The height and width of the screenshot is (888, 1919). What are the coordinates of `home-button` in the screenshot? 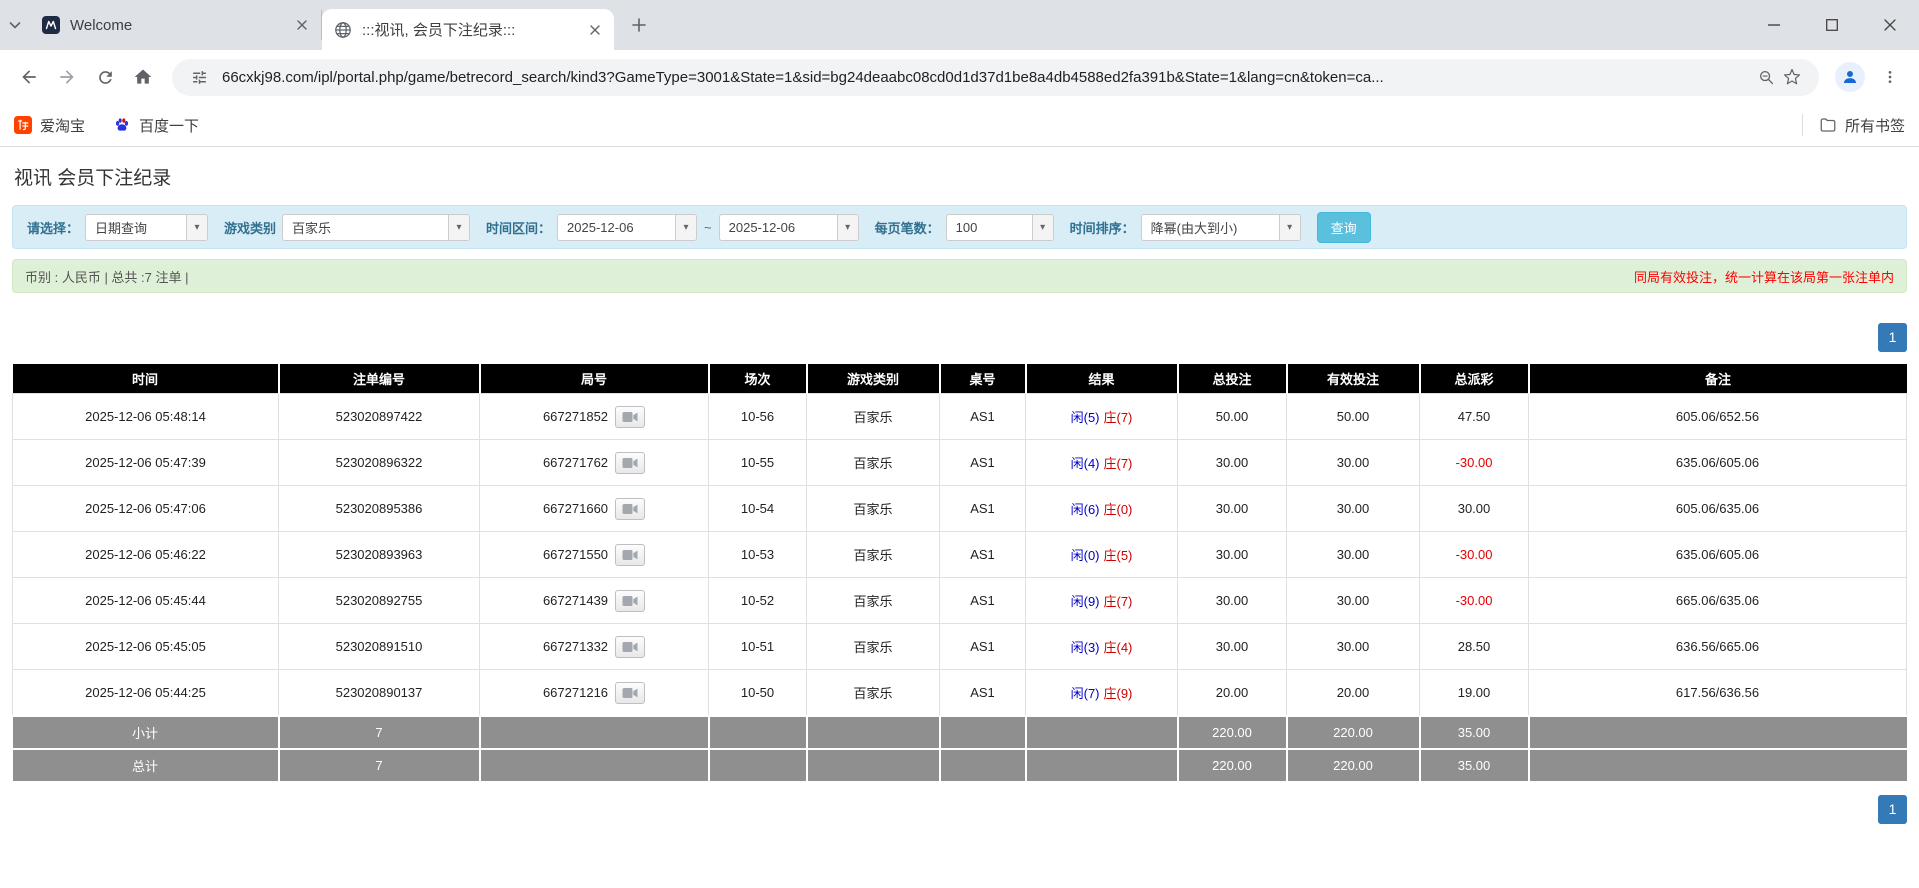 It's located at (143, 77).